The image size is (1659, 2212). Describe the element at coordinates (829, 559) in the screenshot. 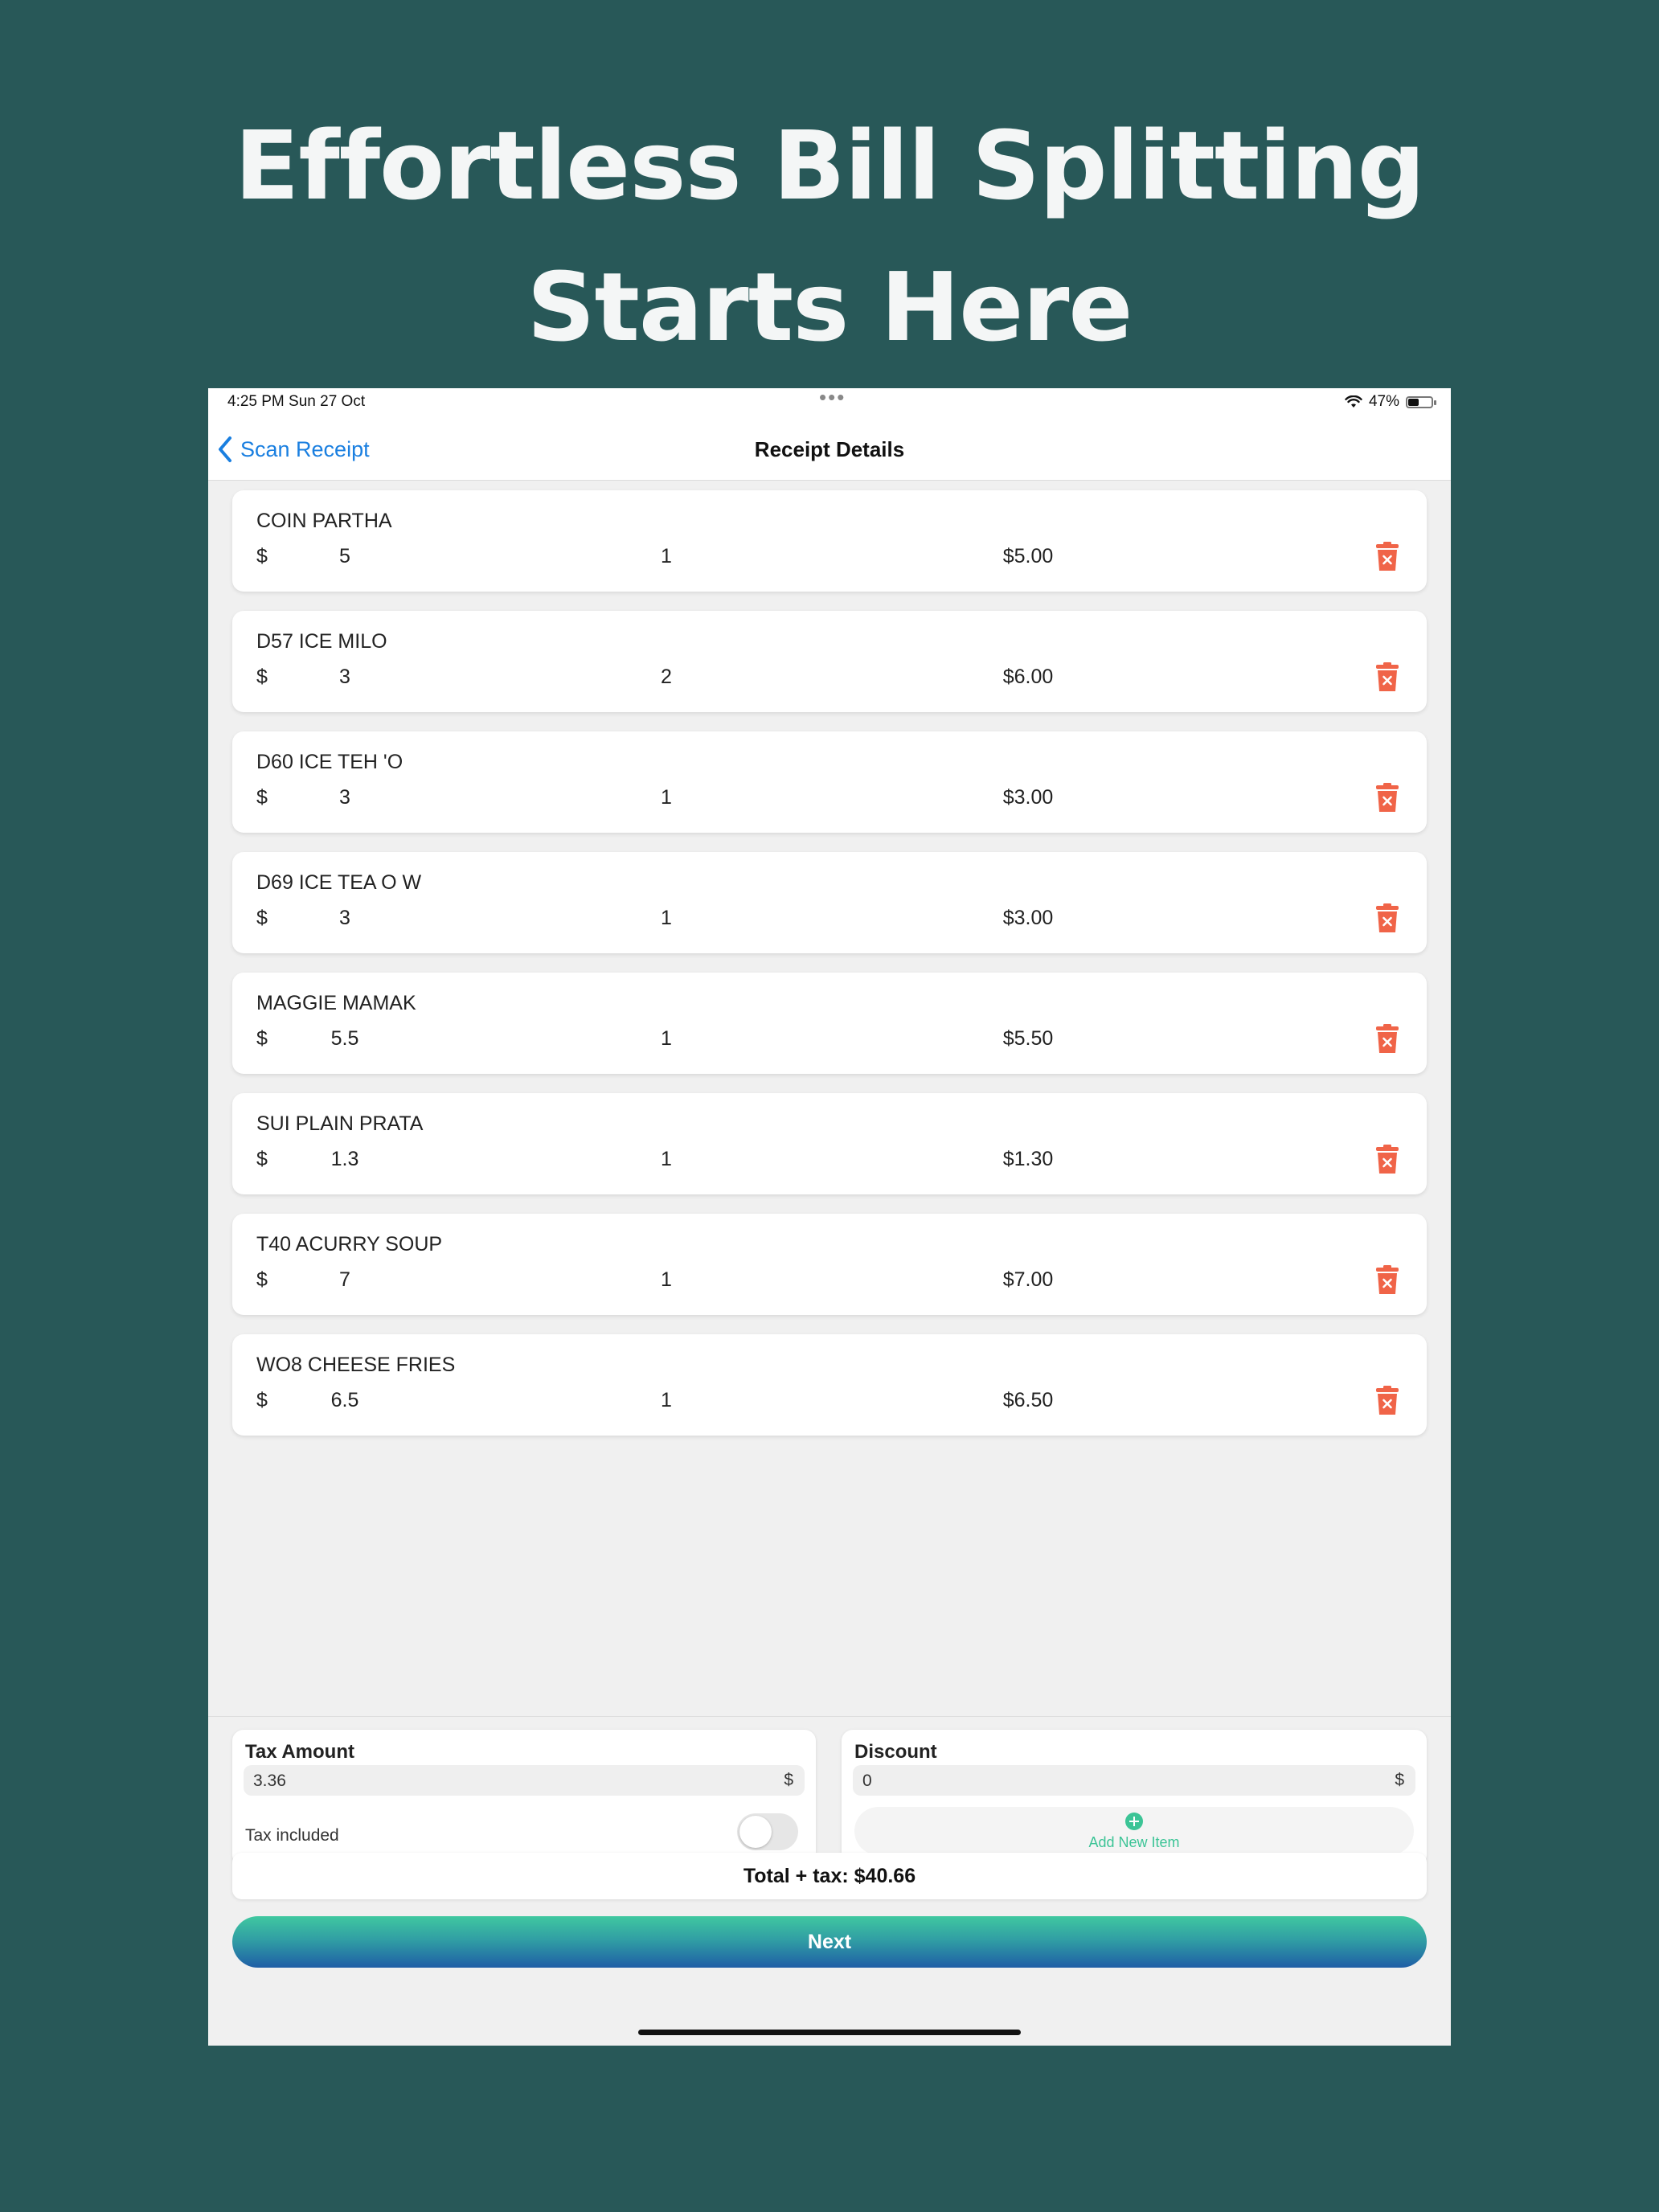

I see `item-row: $5 1 $5.00` at that location.